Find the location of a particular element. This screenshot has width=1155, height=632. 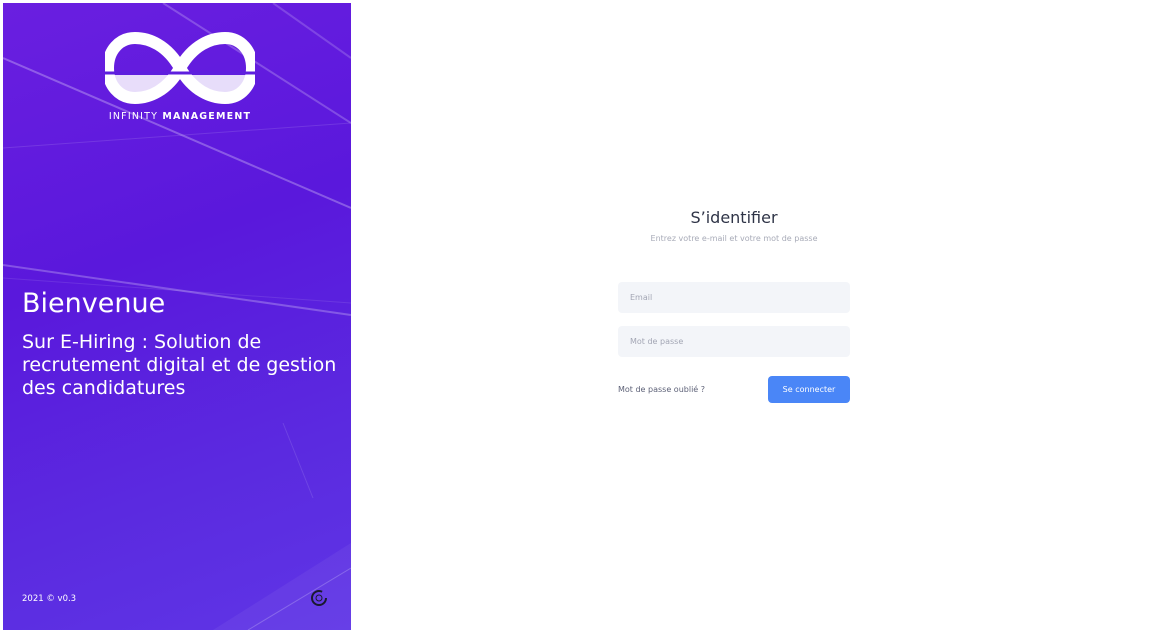

welcome-title: Bienvenue is located at coordinates (94, 303).